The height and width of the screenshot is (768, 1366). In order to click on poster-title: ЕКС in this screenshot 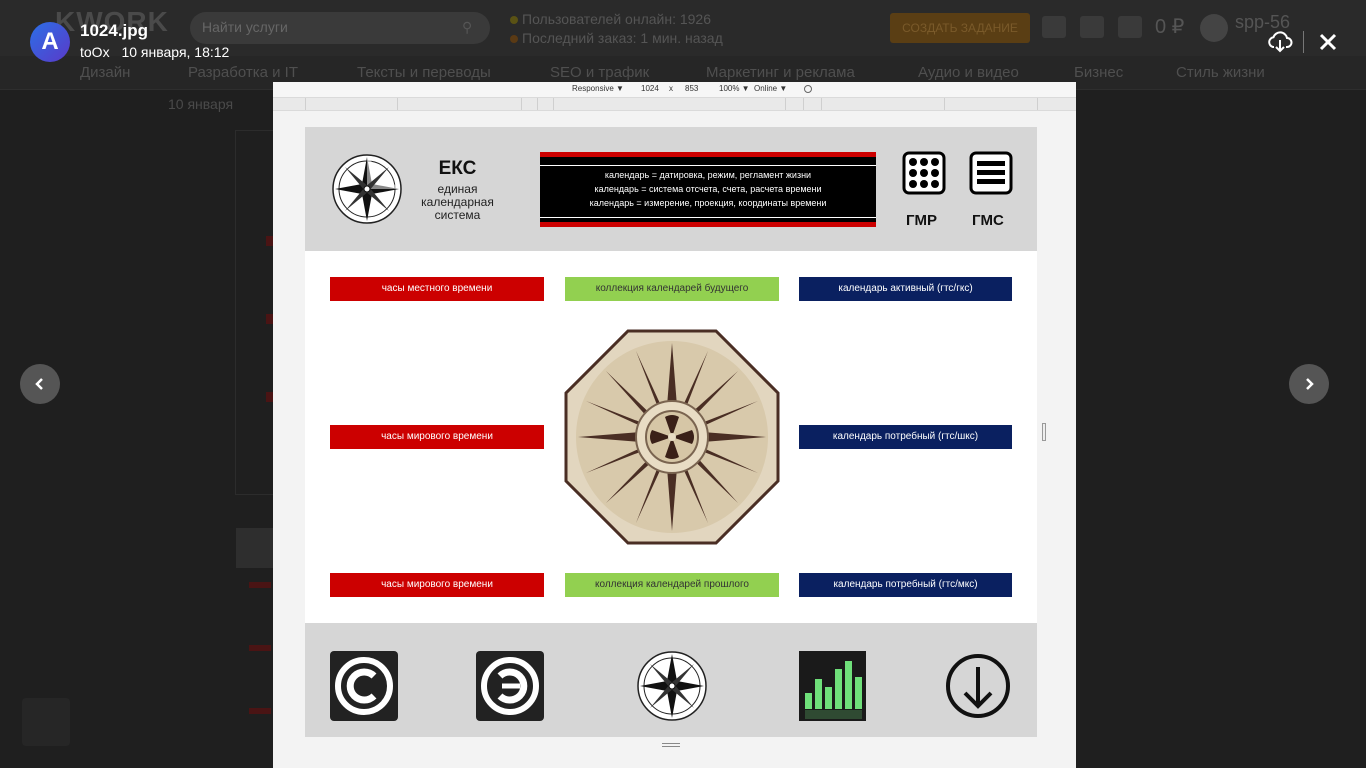, I will do `click(457, 168)`.